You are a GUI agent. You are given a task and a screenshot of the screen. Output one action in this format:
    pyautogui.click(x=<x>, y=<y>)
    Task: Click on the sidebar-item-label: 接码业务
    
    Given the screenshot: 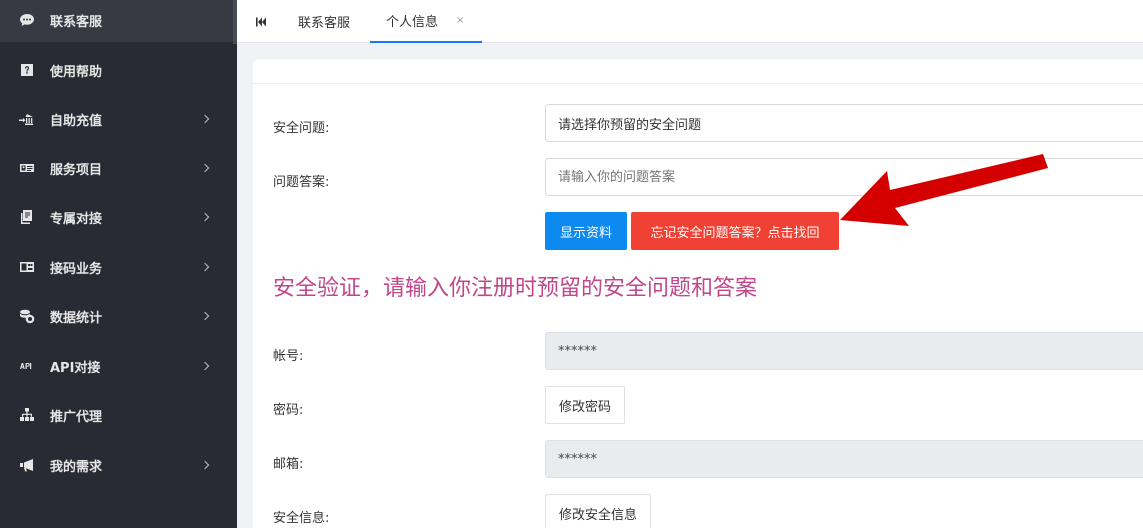 What is the action you would take?
    pyautogui.click(x=76, y=269)
    